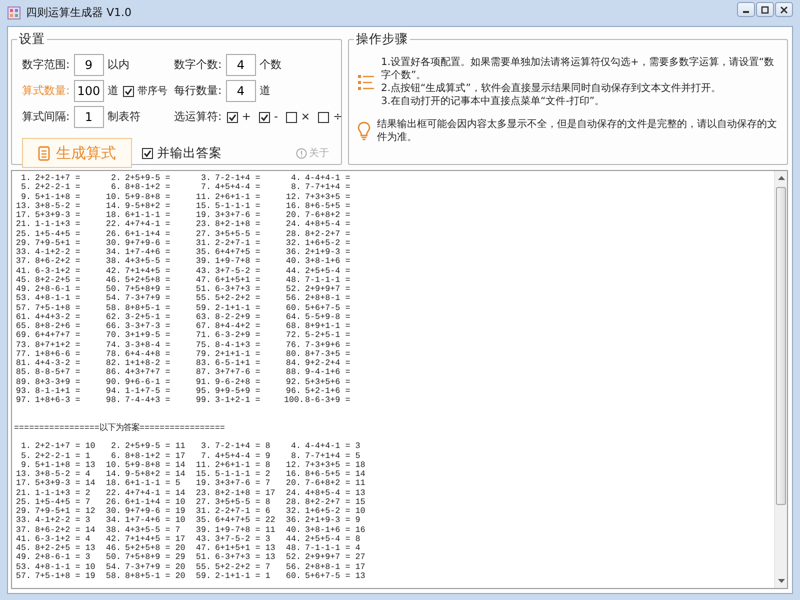  What do you see at coordinates (89, 91) in the screenshot?
I see `number-field: 100` at bounding box center [89, 91].